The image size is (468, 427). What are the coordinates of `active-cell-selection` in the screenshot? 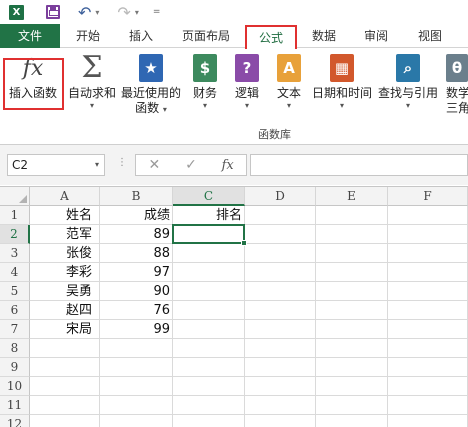 It's located at (208, 234).